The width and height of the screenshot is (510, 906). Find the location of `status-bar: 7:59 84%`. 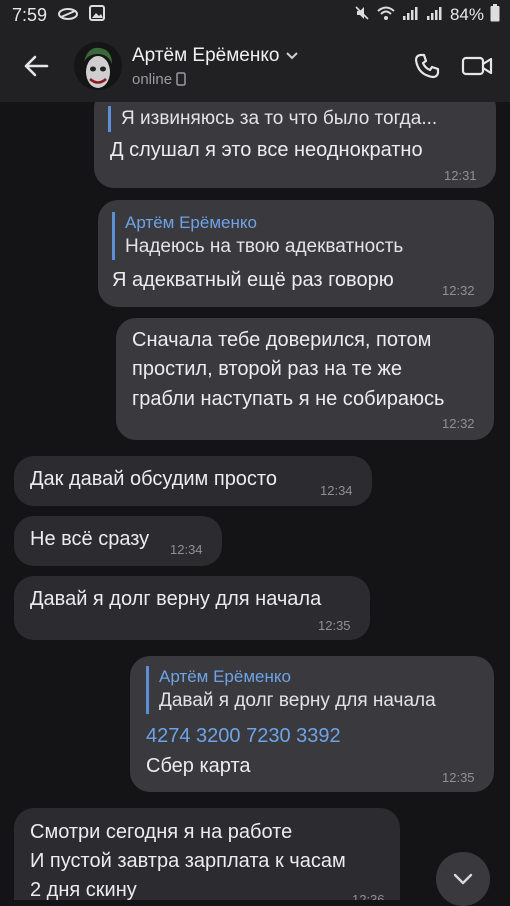

status-bar: 7:59 84% is located at coordinates (255, 15).